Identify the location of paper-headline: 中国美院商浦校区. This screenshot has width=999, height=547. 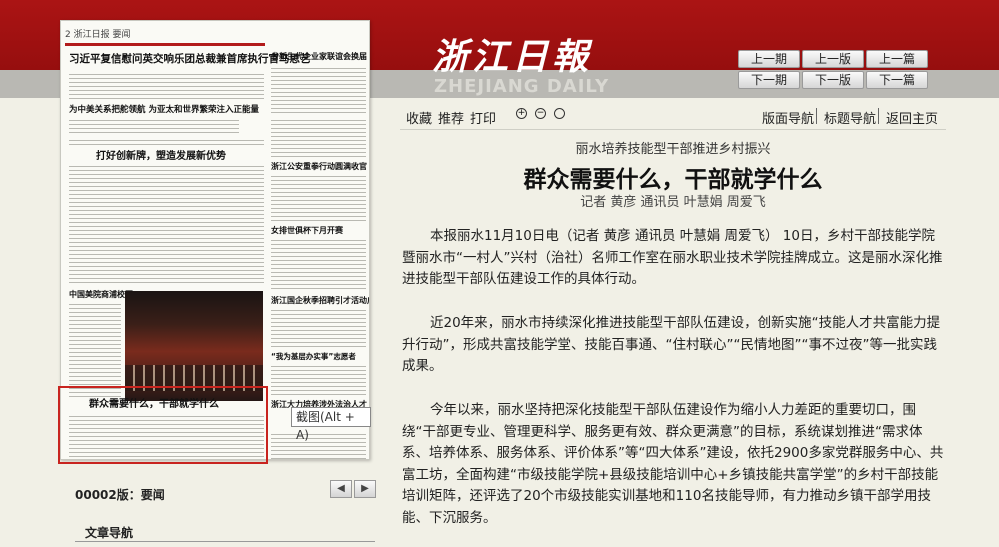
(101, 294).